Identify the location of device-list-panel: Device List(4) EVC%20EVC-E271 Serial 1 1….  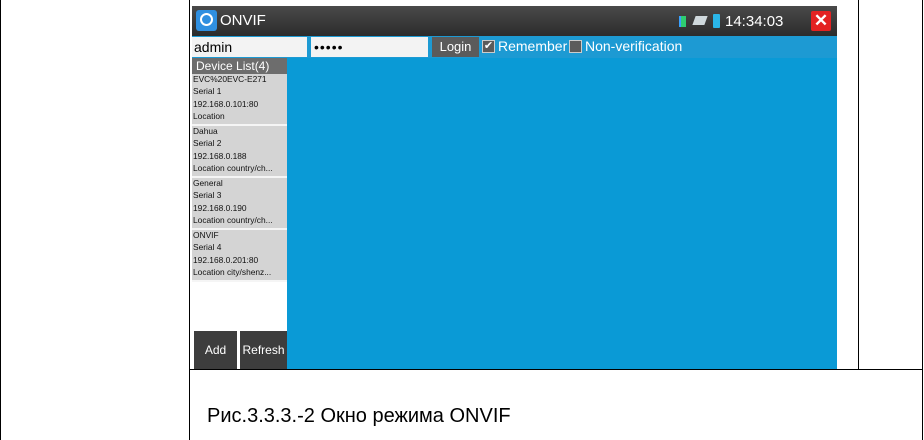
(239, 213).